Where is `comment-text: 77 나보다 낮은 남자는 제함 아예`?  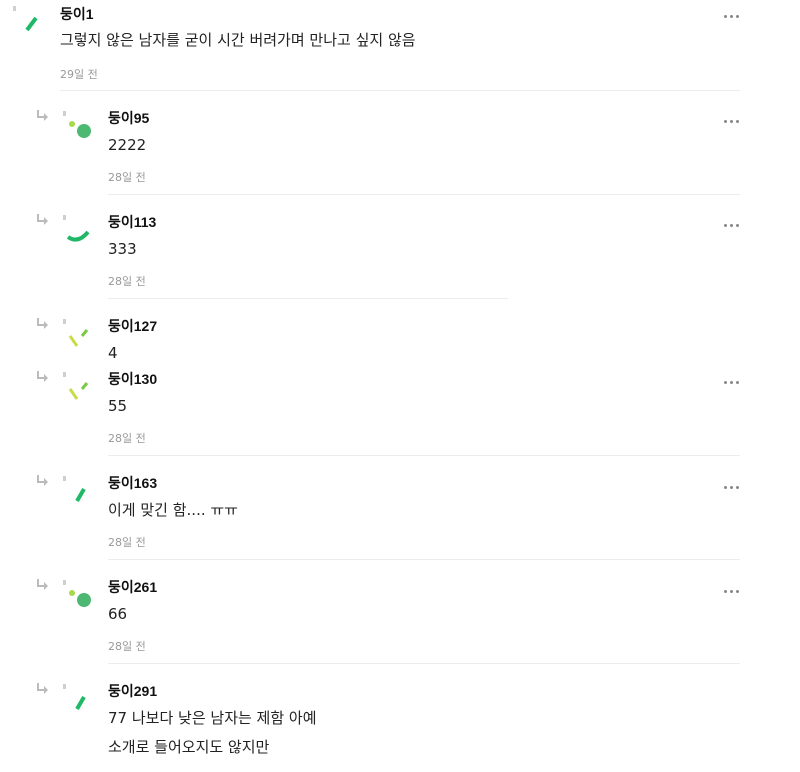 comment-text: 77 나보다 낮은 남자는 제함 아예 is located at coordinates (212, 718).